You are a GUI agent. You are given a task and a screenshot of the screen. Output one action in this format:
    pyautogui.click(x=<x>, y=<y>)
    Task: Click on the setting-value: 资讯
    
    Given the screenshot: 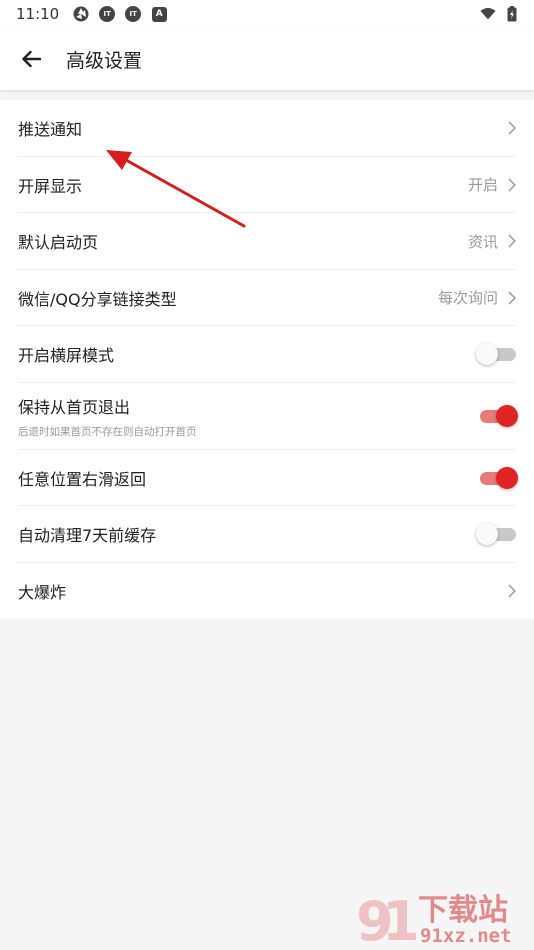 What is the action you would take?
    pyautogui.click(x=482, y=241)
    